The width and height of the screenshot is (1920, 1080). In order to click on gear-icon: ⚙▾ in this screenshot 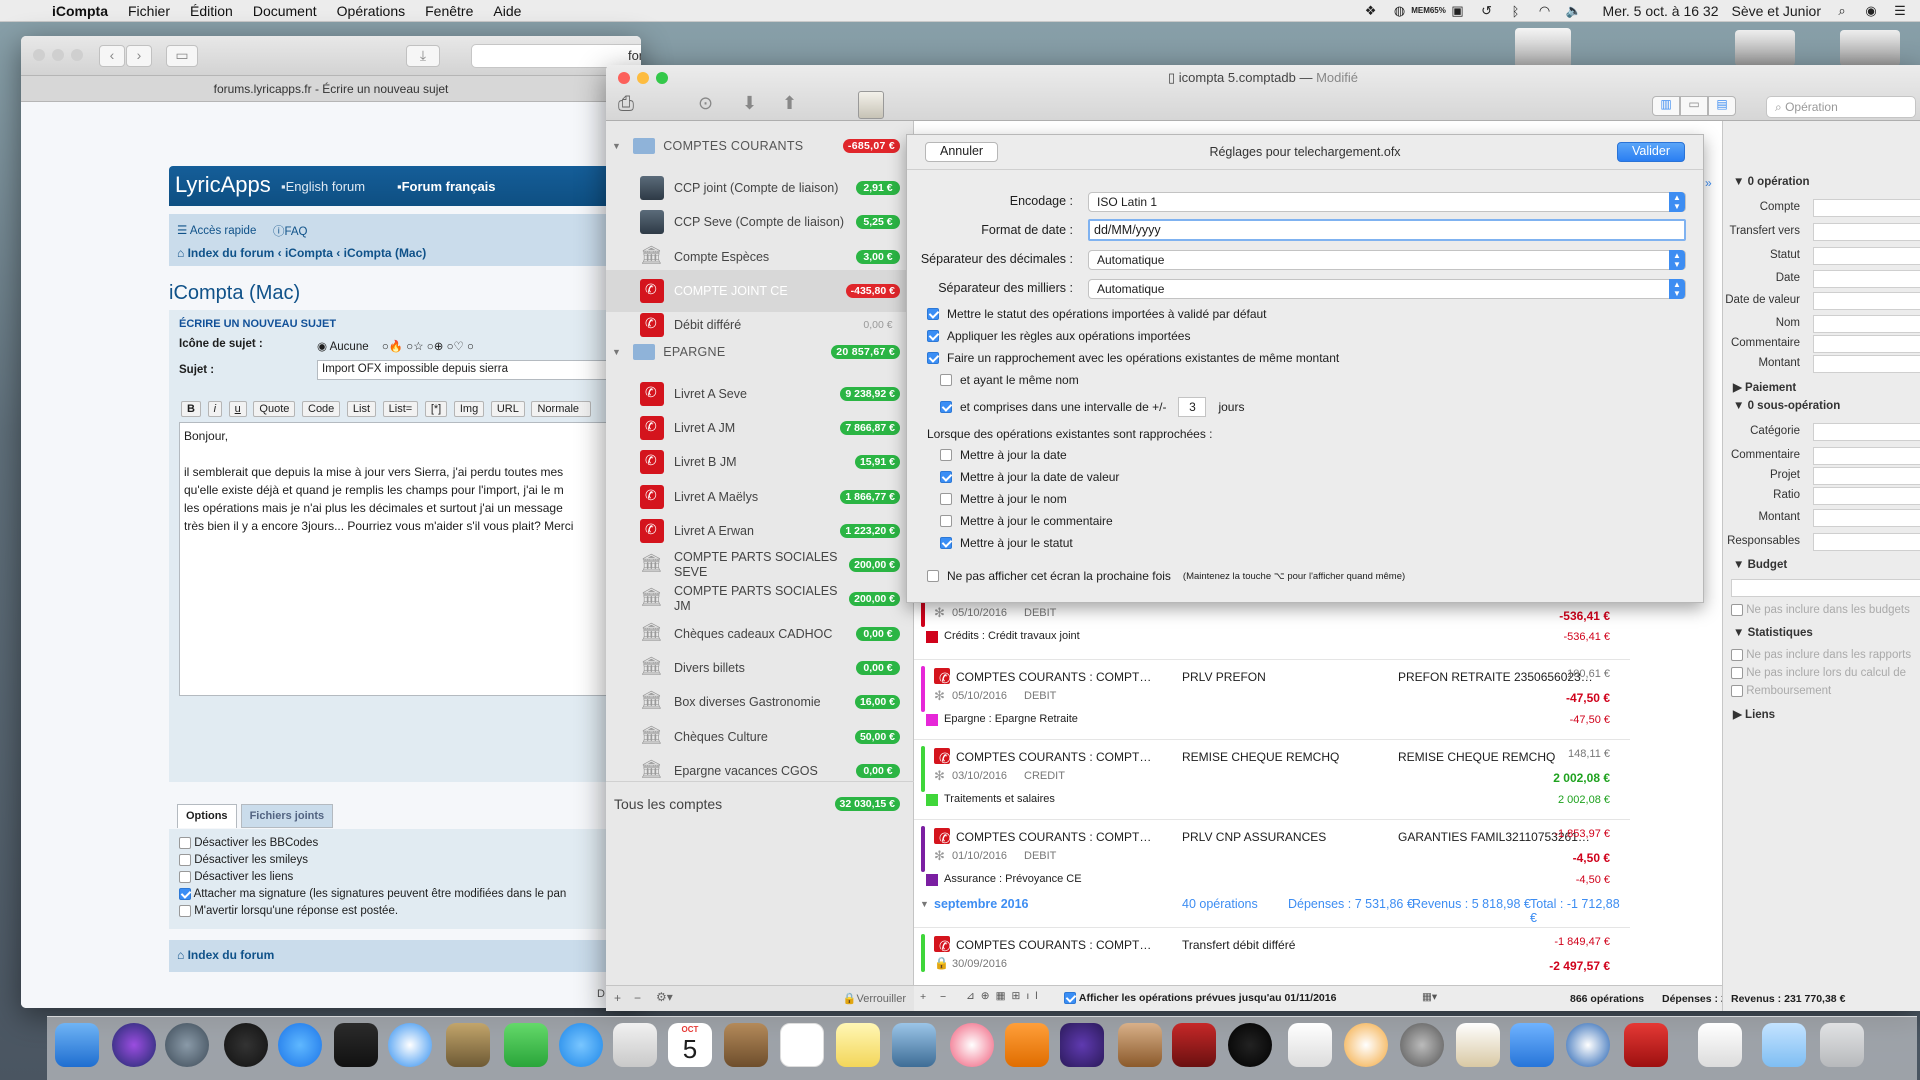, I will do `click(664, 997)`.